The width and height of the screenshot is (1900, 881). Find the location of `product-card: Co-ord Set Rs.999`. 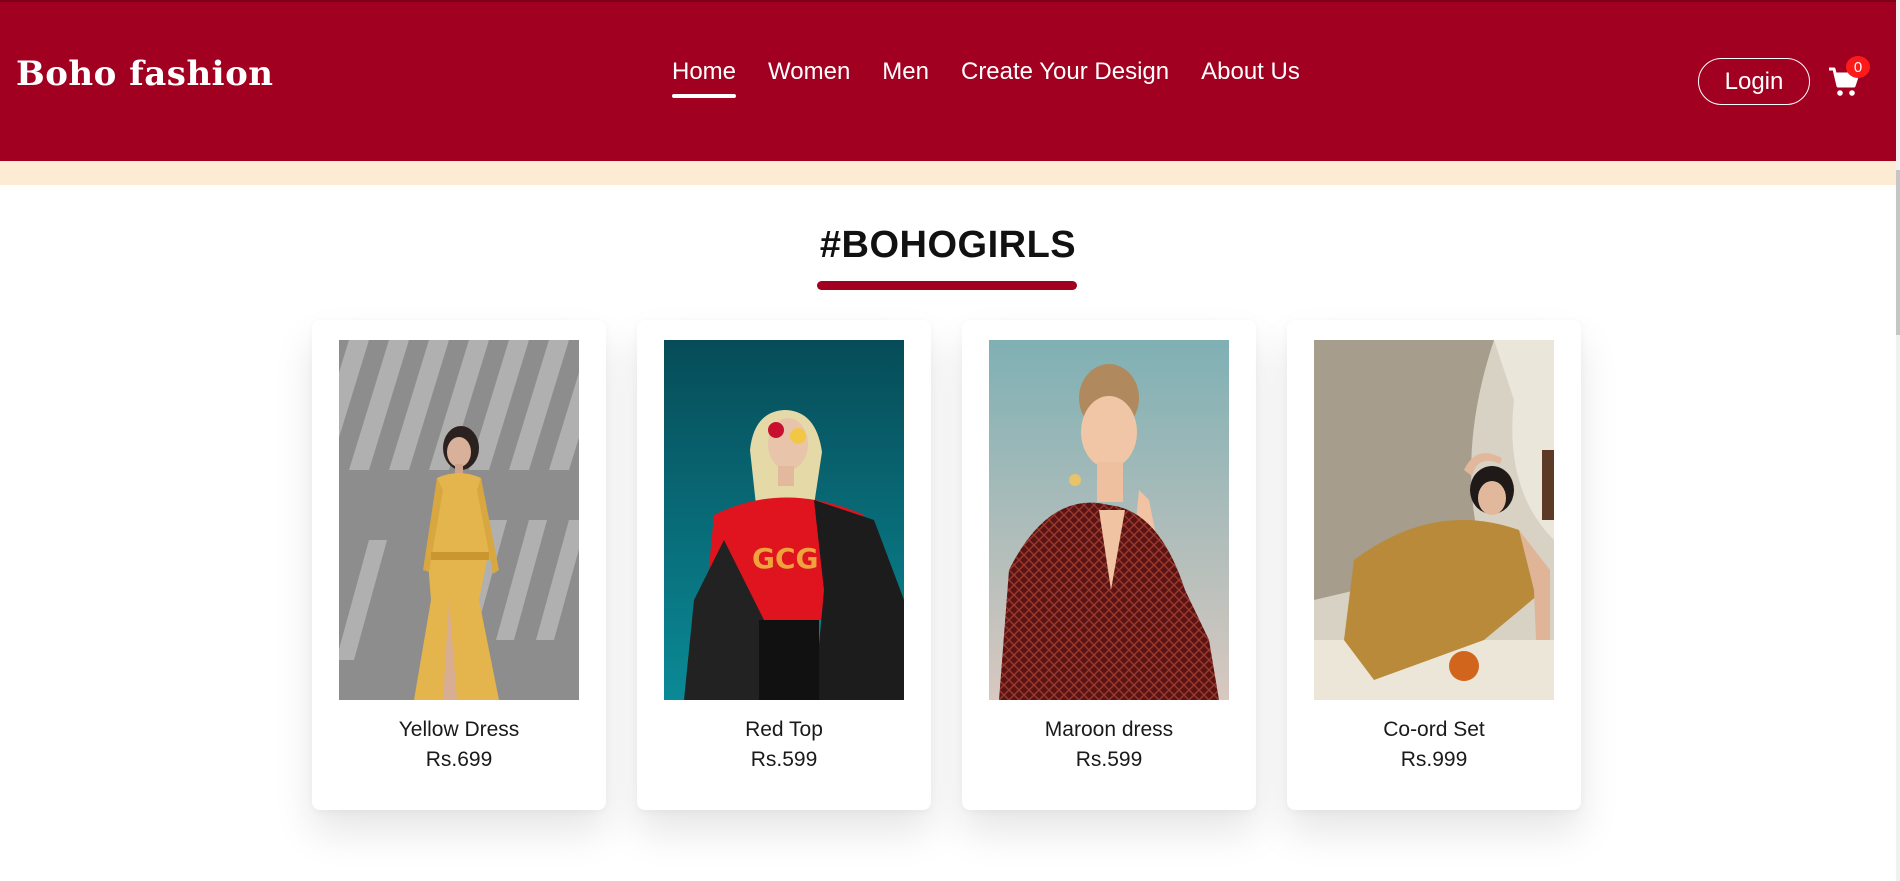

product-card: Co-ord Set Rs.999 is located at coordinates (1434, 565).